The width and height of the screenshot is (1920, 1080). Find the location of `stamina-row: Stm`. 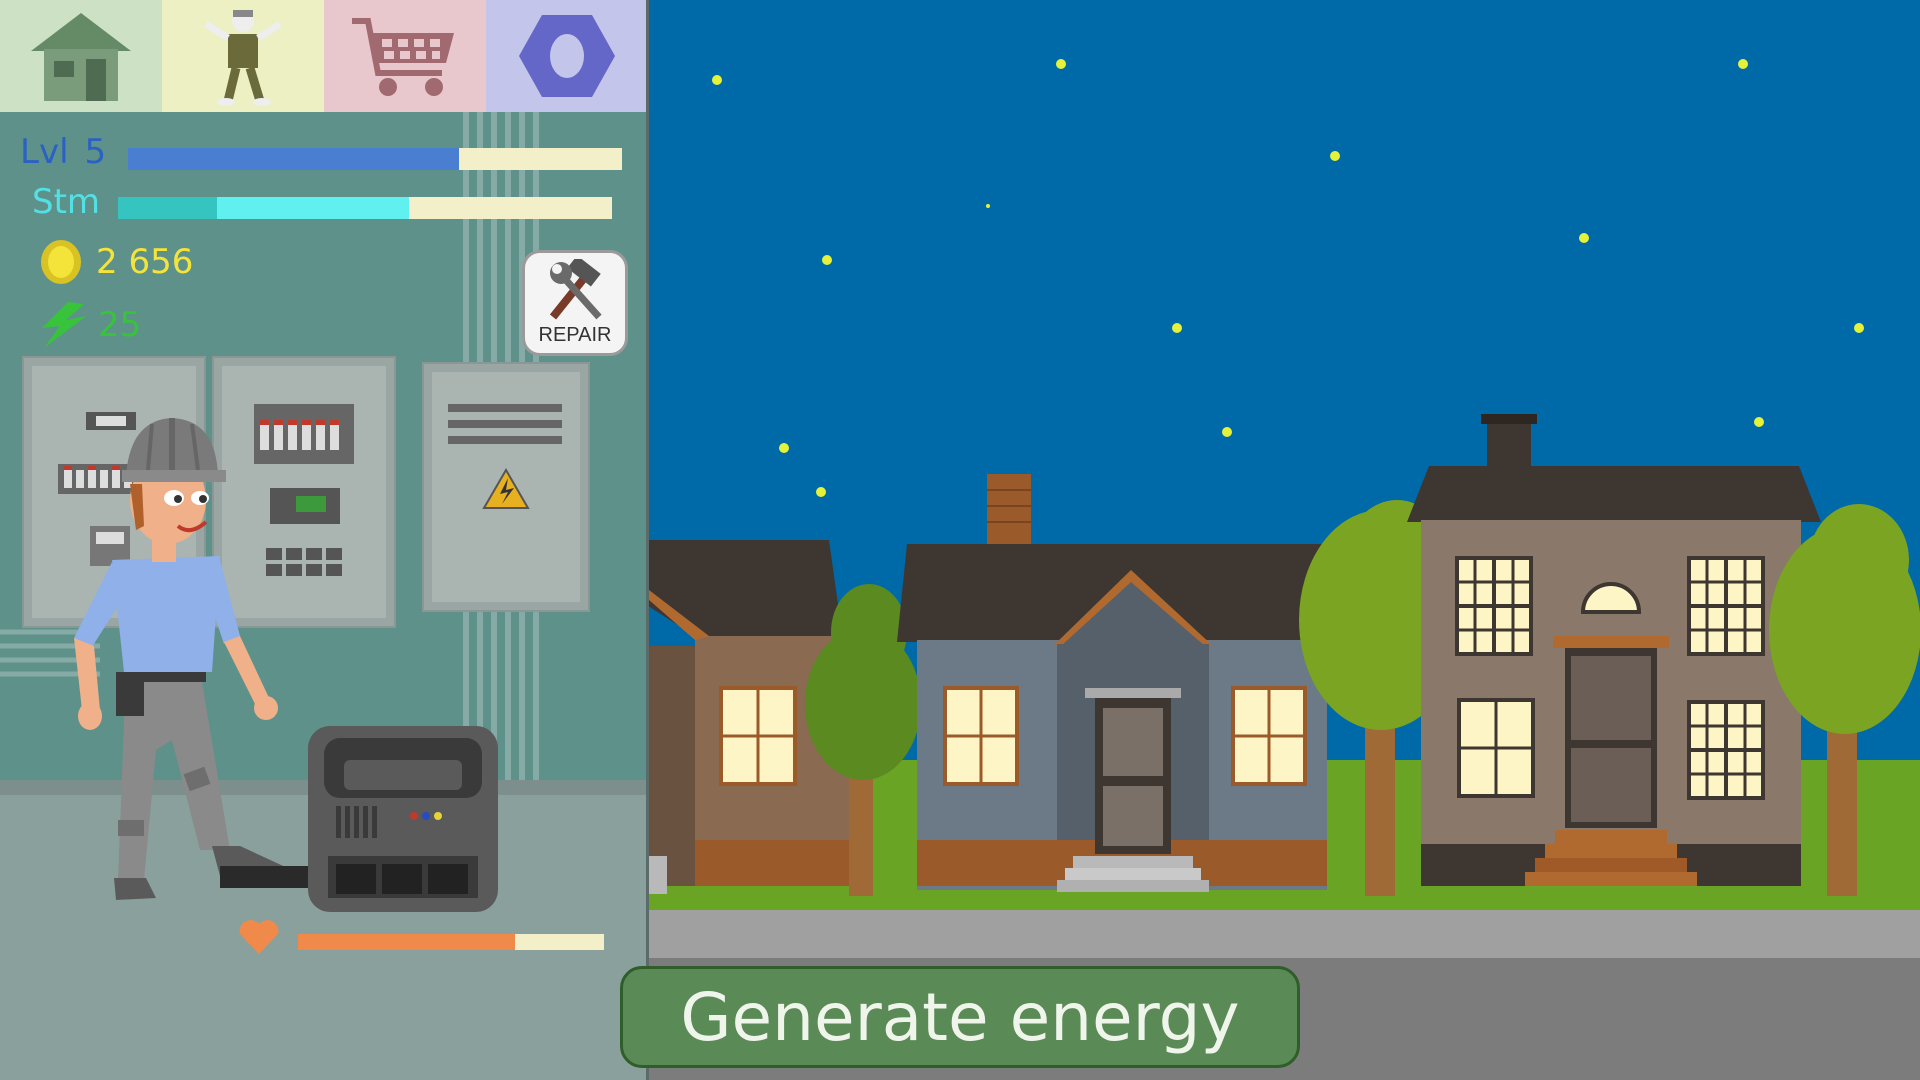

stamina-row: Stm is located at coordinates (66, 202).